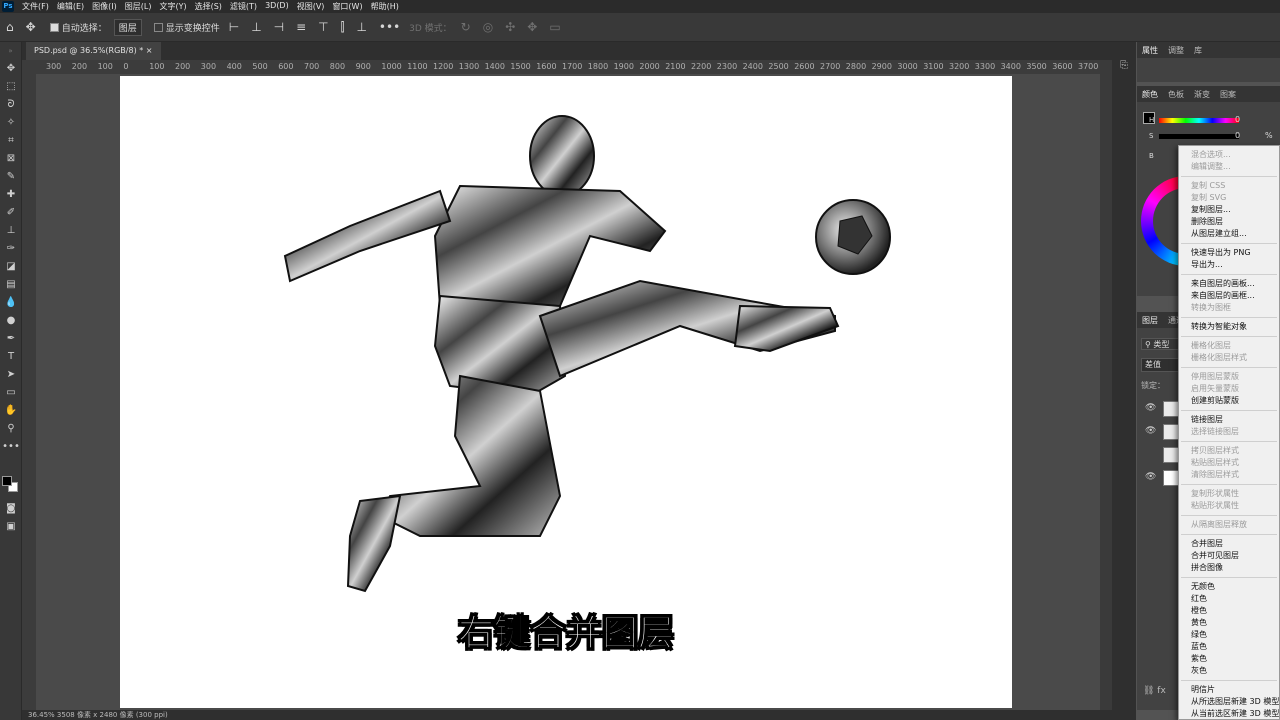 Image resolution: width=1280 pixels, height=720 pixels. What do you see at coordinates (11, 231) in the screenshot?
I see `stamp-tool-icon: ⊥` at bounding box center [11, 231].